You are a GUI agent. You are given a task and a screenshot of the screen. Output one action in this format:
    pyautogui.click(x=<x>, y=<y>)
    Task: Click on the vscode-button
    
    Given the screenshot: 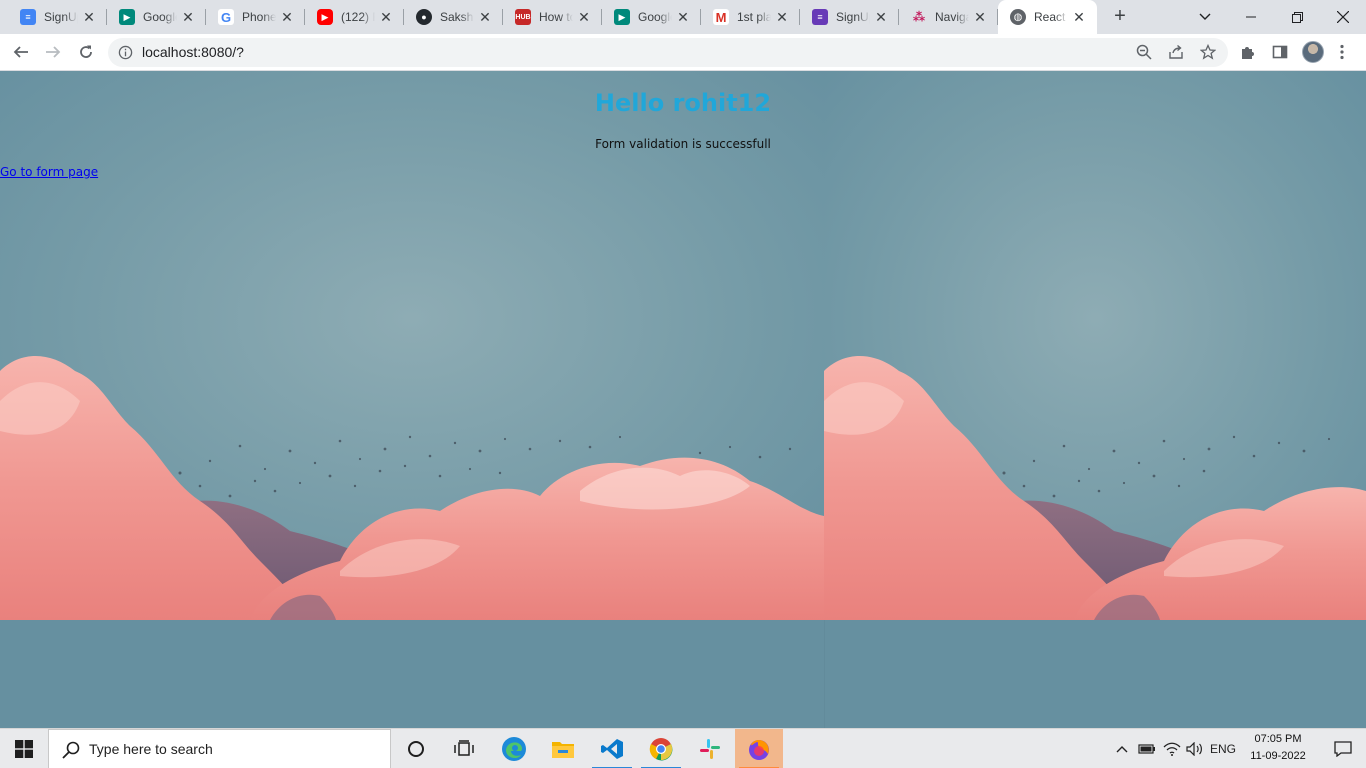 What is the action you would take?
    pyautogui.click(x=612, y=748)
    